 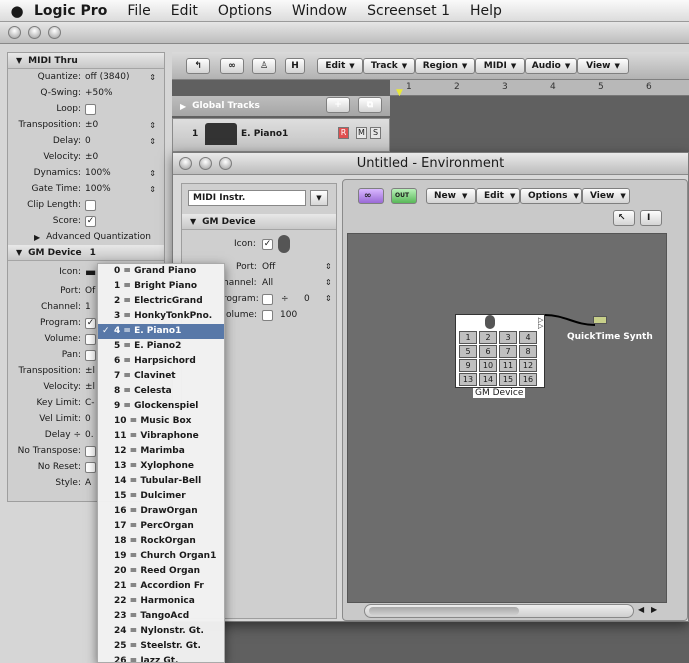 What do you see at coordinates (267, 299) in the screenshot?
I see `env-program-checkbox` at bounding box center [267, 299].